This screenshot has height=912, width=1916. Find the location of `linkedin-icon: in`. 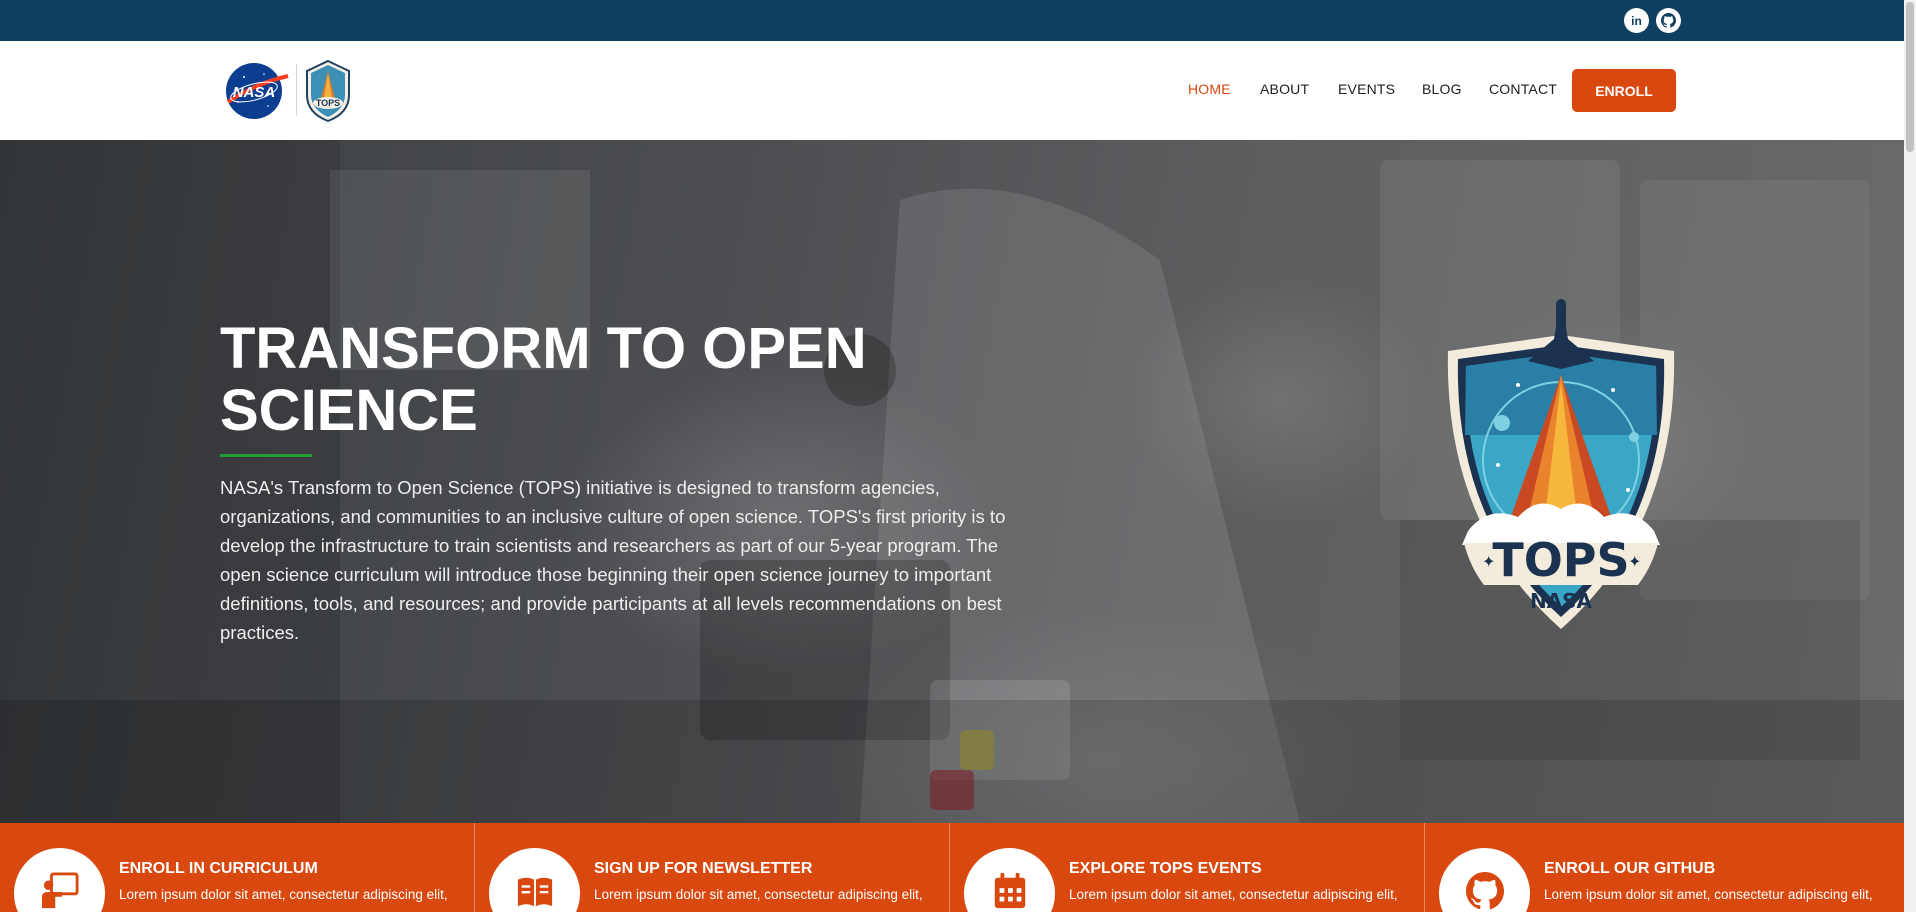

linkedin-icon: in is located at coordinates (1636, 20).